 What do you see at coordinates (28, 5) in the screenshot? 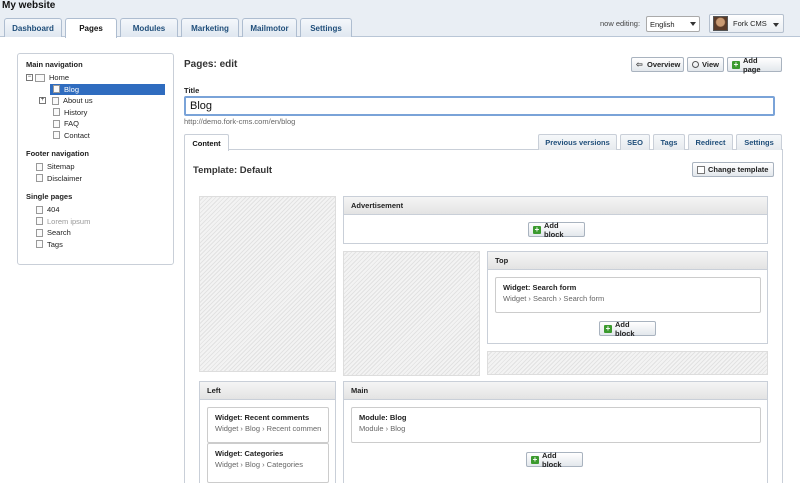
I see `site-title: My website` at bounding box center [28, 5].